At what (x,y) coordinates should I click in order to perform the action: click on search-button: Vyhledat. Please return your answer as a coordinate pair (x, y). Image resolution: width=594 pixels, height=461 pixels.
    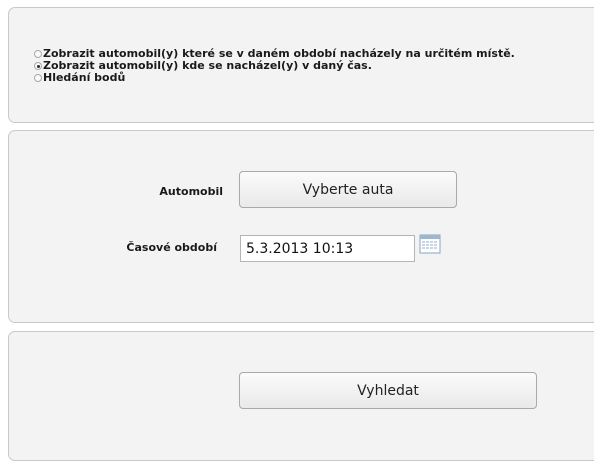
    Looking at the image, I should click on (388, 390).